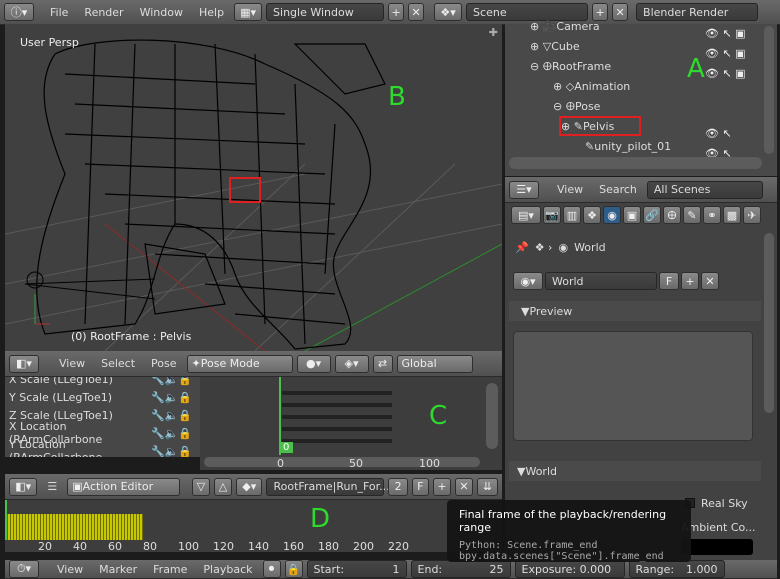 The image size is (780, 579). What do you see at coordinates (102, 448) in the screenshot?
I see `channel-row: Y Location (RArmCollarbone 🔧🔈🔒` at bounding box center [102, 448].